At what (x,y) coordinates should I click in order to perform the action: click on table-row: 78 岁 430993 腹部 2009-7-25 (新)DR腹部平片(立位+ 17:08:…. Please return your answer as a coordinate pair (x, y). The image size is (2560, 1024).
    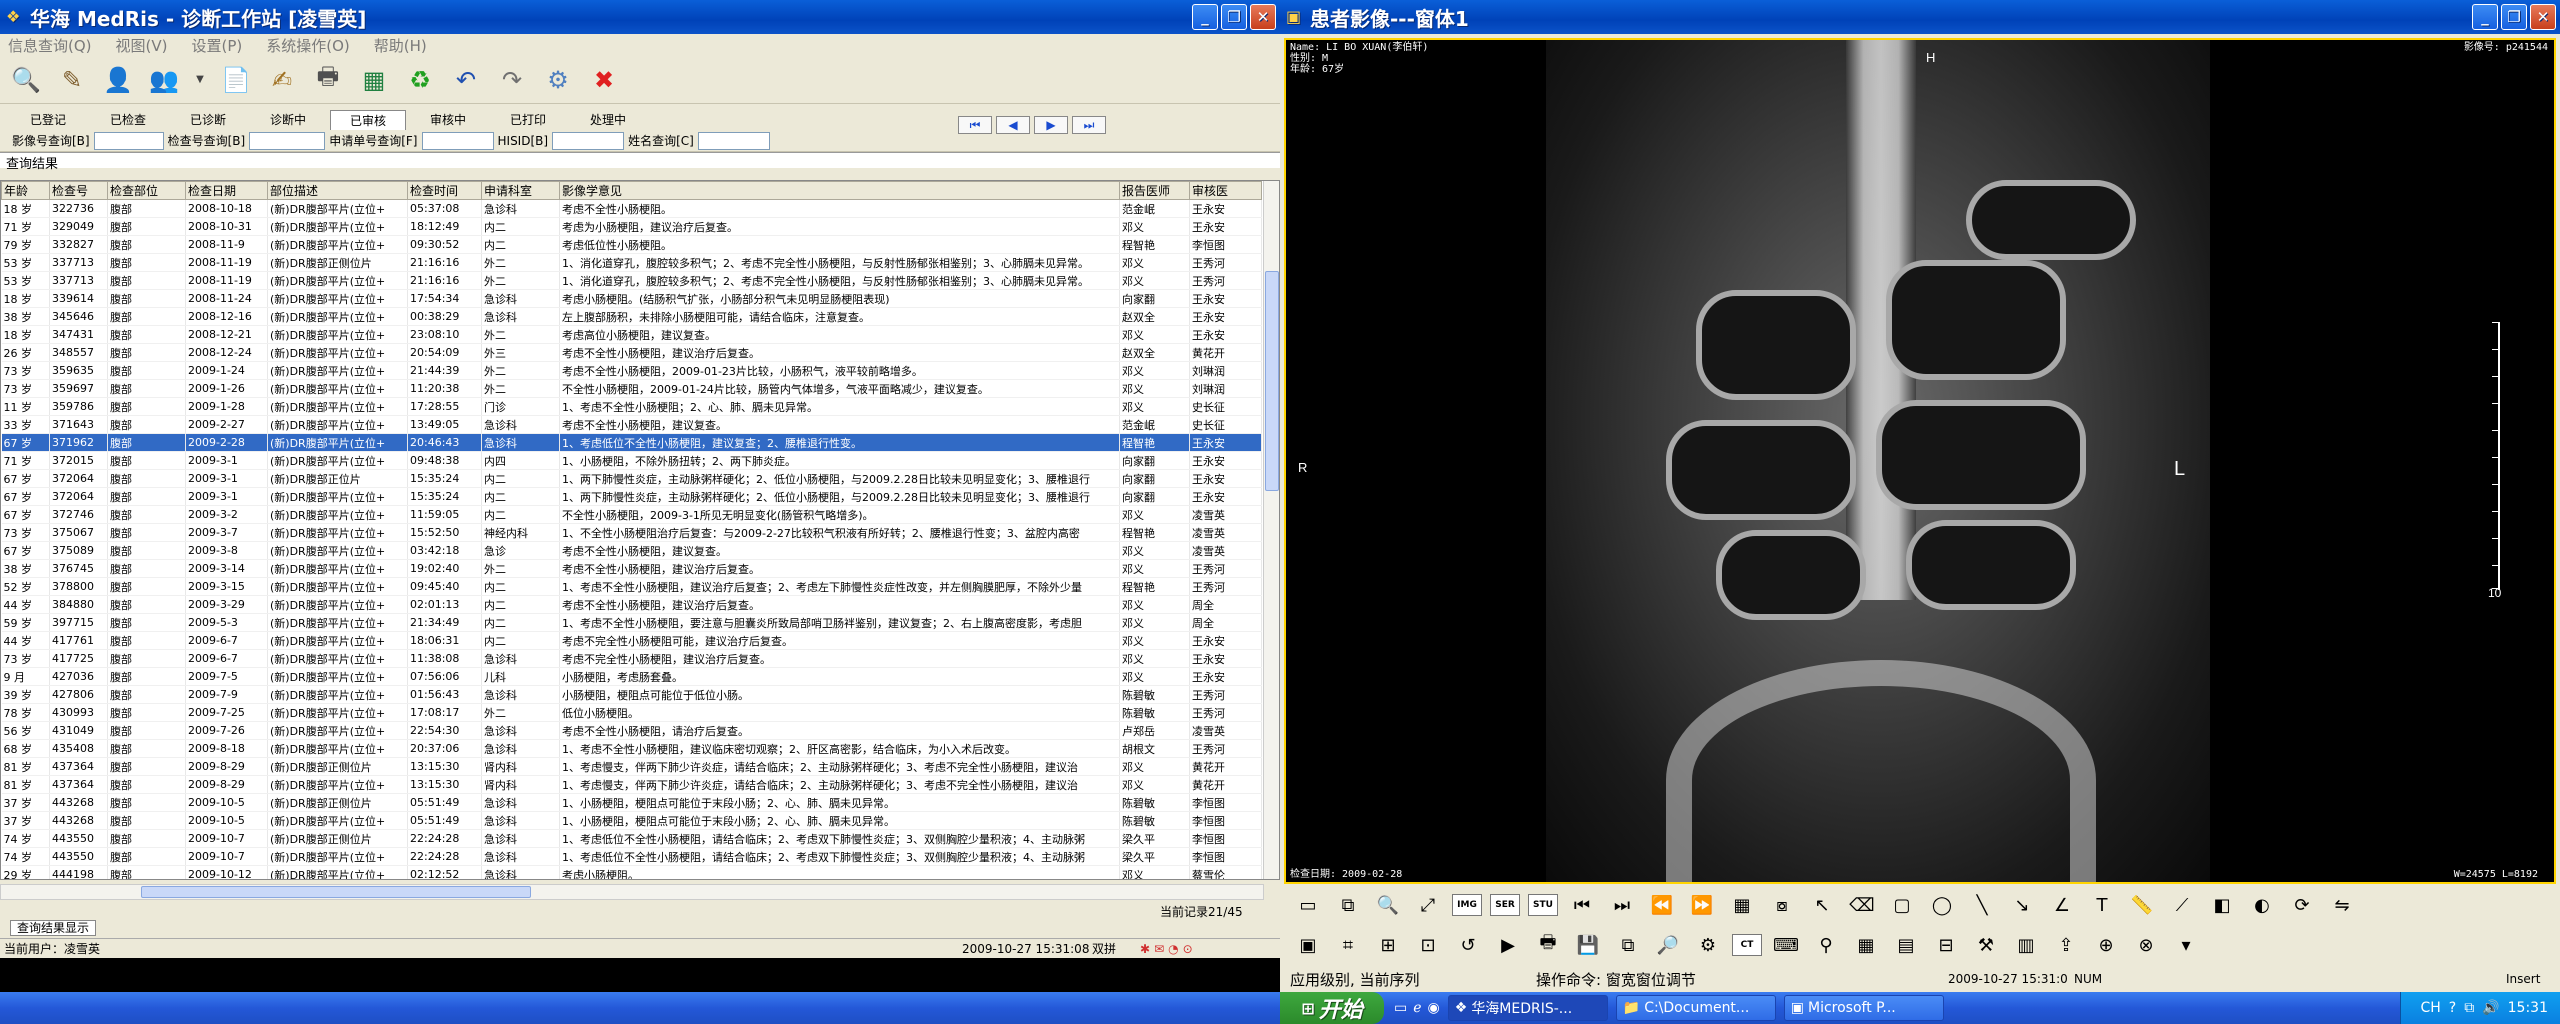
    Looking at the image, I should click on (631, 712).